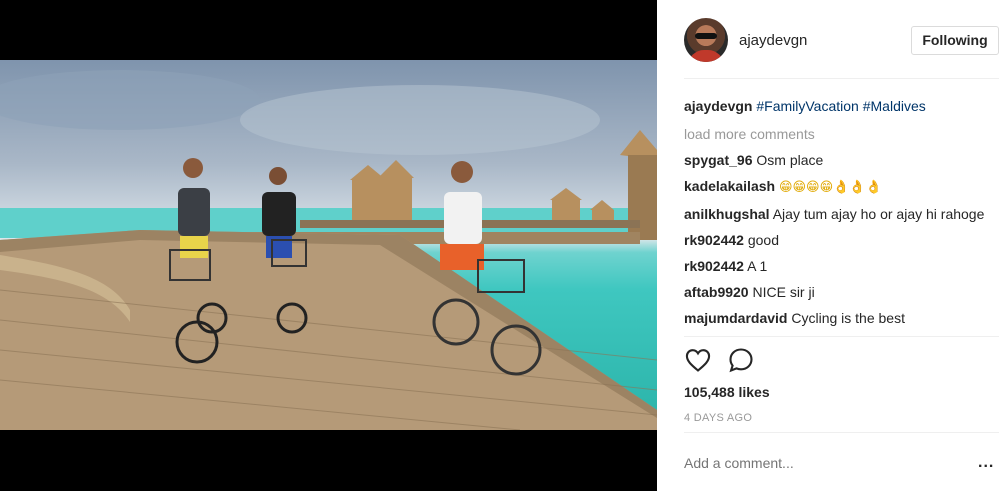 The width and height of the screenshot is (1008, 491). I want to click on post-actions, so click(744, 360).